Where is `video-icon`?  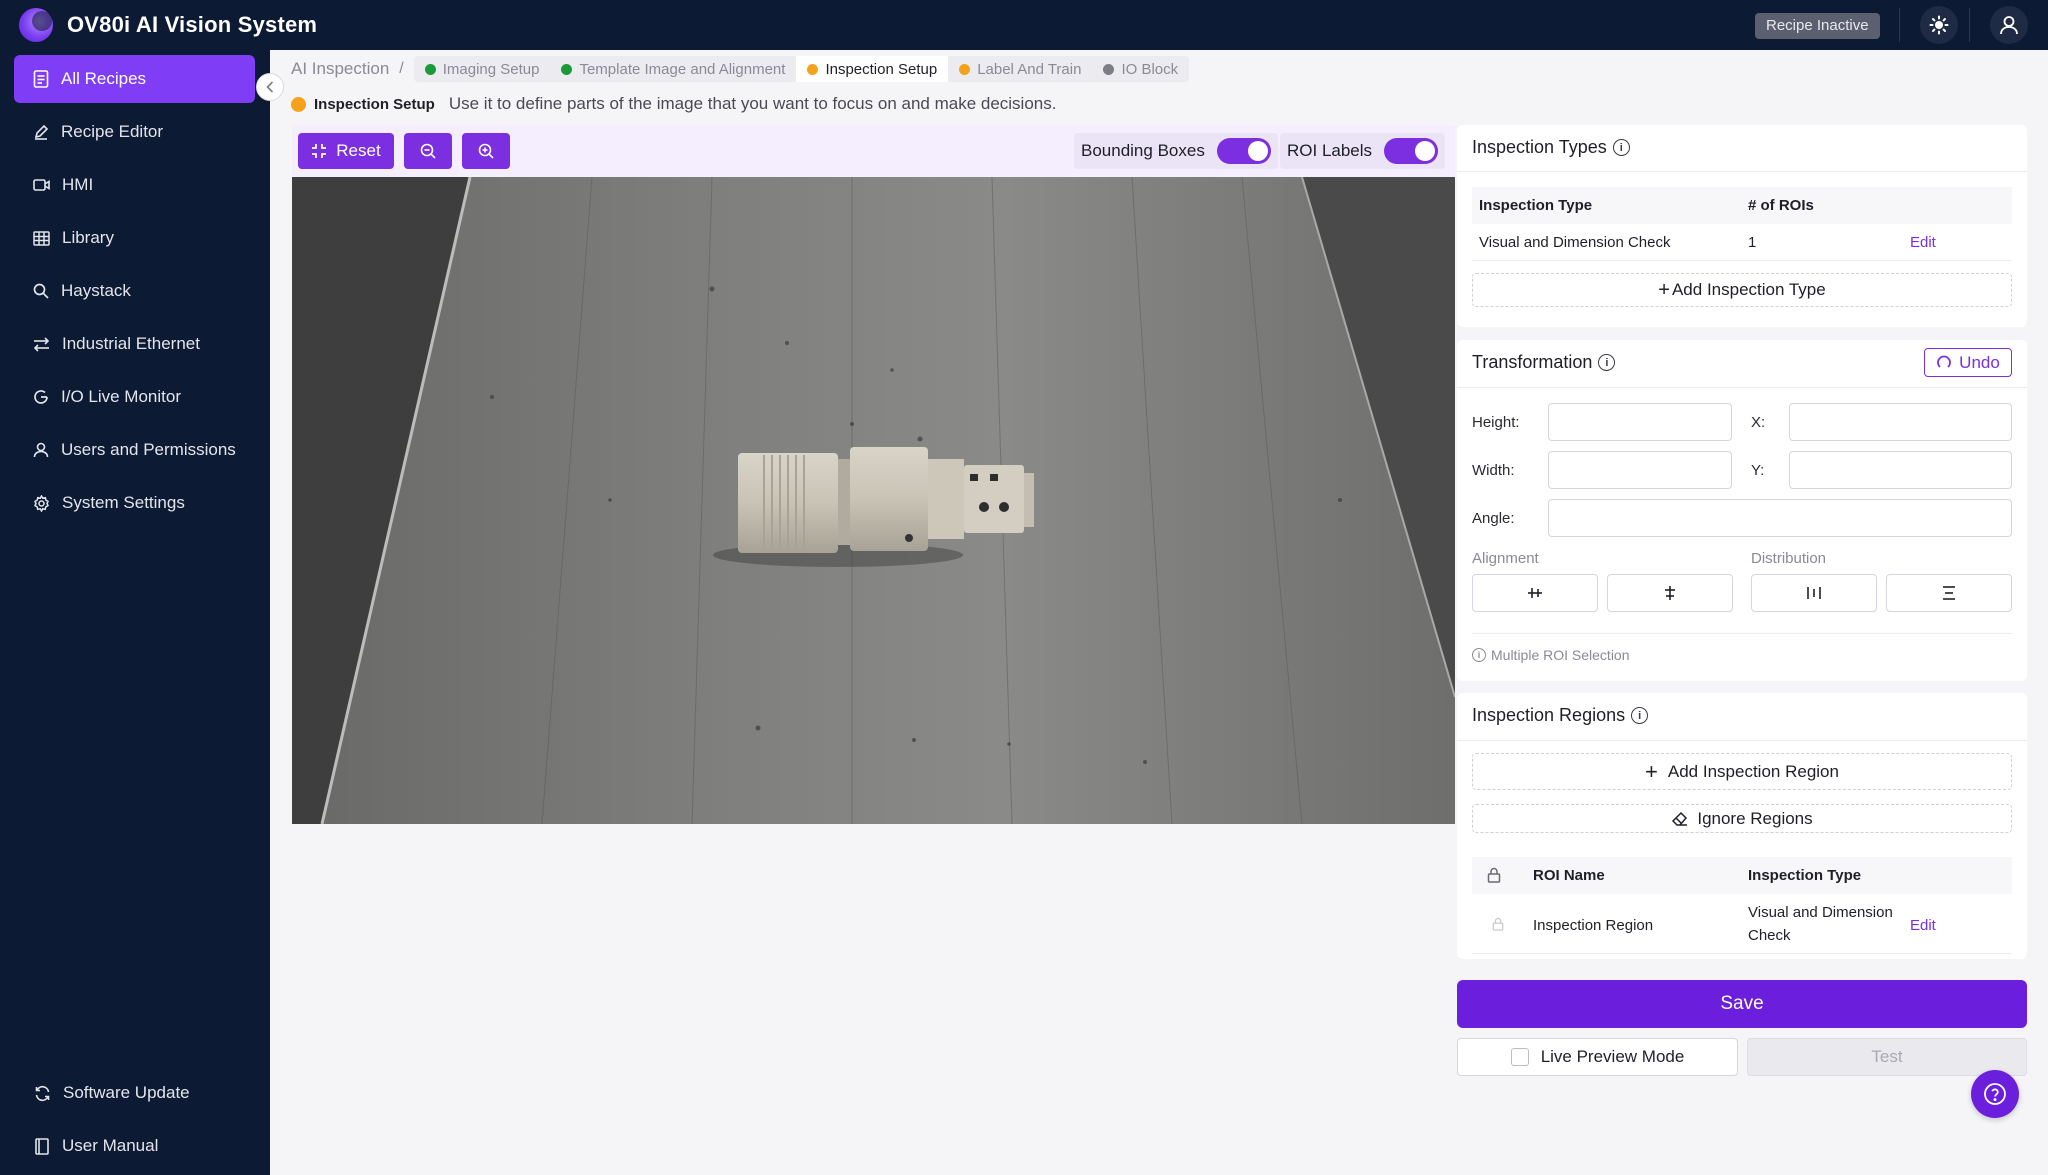
video-icon is located at coordinates (41, 185).